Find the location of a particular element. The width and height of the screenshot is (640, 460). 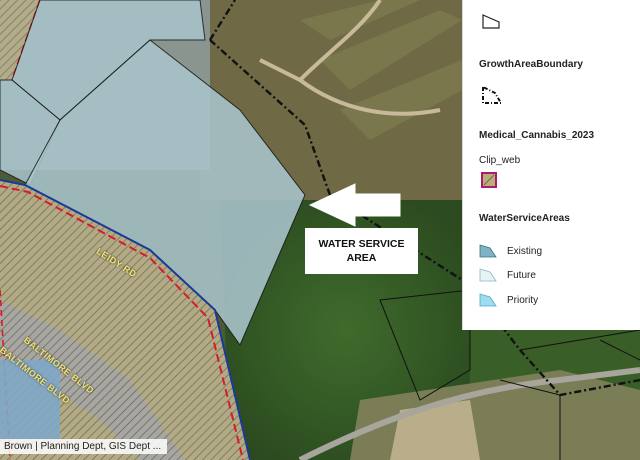

legend-layer-title-water: WaterServiceAreas is located at coordinates (524, 218).